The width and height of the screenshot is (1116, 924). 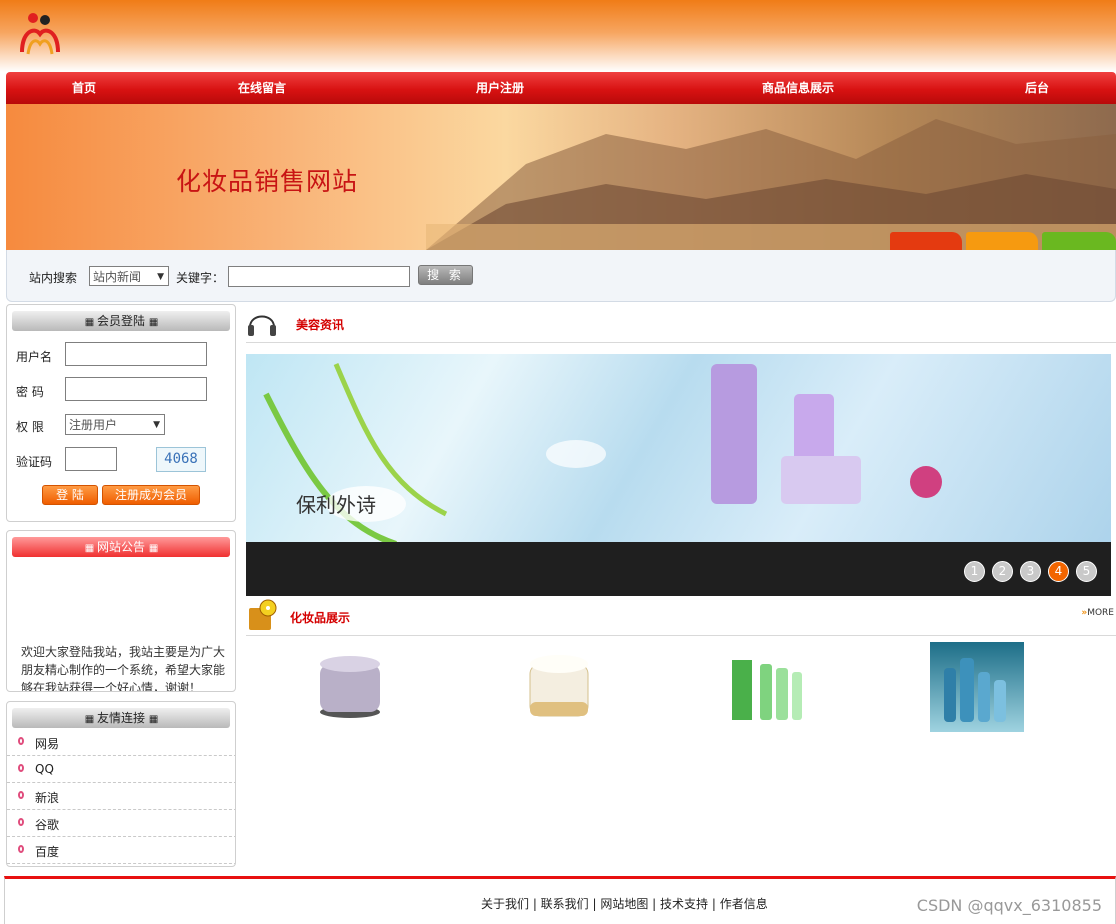 I want to click on friend-link-label: QQ, so click(x=44, y=769).